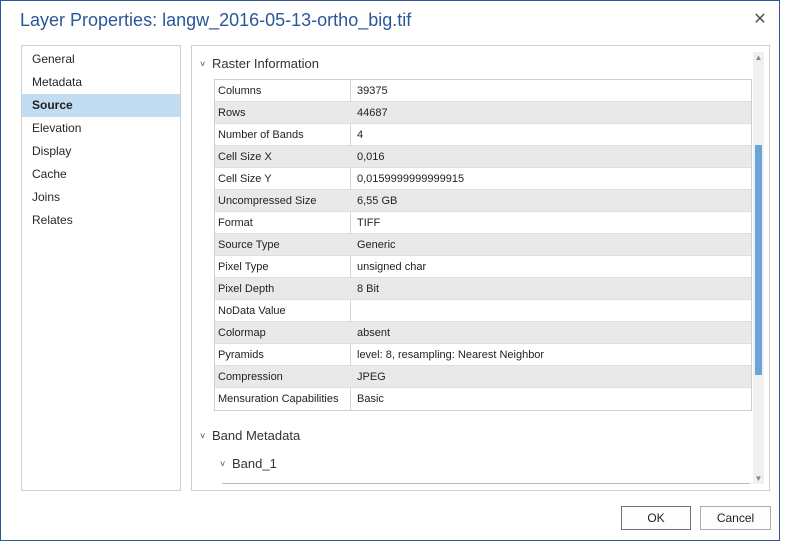 The height and width of the screenshot is (549, 792). What do you see at coordinates (235, 223) in the screenshot?
I see `row-key: Format` at bounding box center [235, 223].